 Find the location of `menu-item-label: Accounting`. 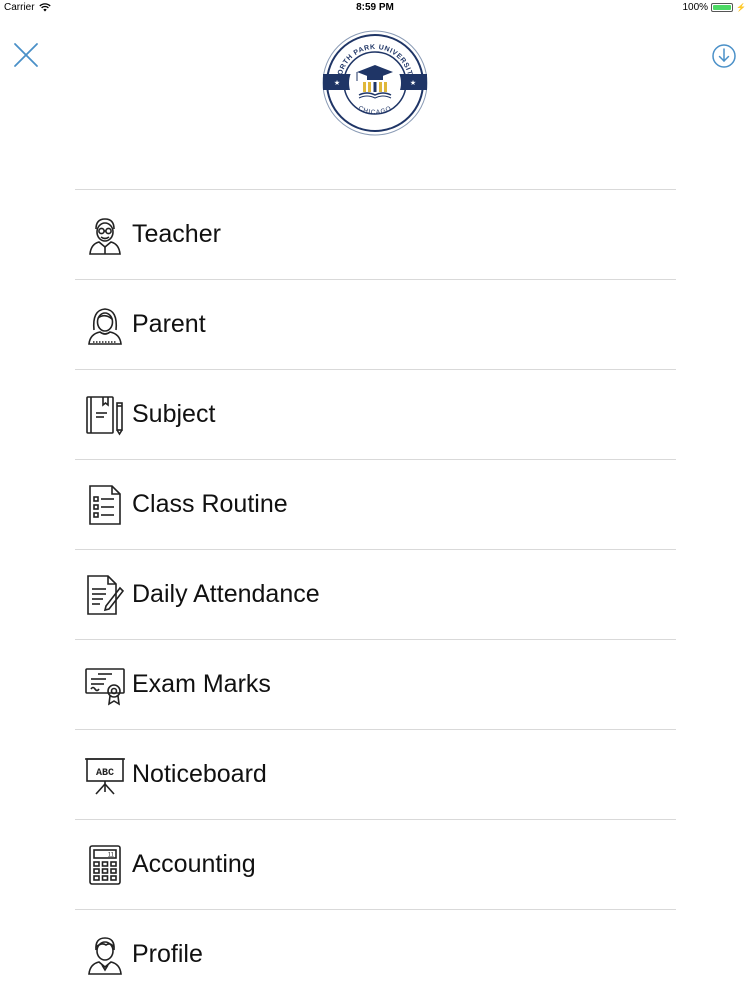

menu-item-label: Accounting is located at coordinates (194, 864).